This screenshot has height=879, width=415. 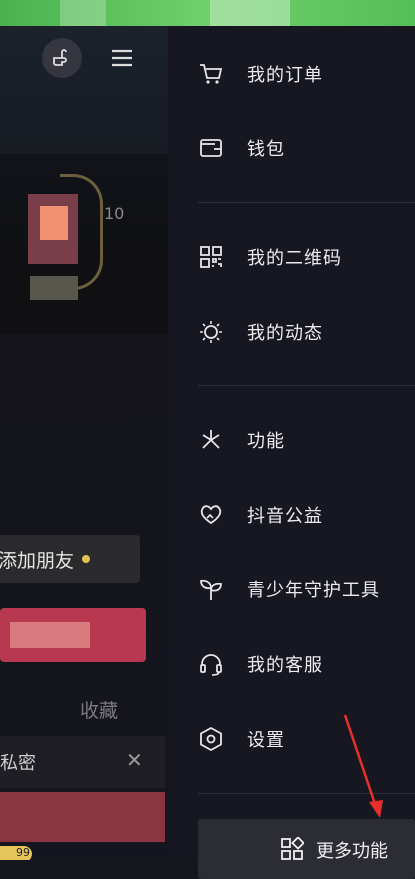 What do you see at coordinates (363, 766) in the screenshot?
I see `annotation-arrow-icon` at bounding box center [363, 766].